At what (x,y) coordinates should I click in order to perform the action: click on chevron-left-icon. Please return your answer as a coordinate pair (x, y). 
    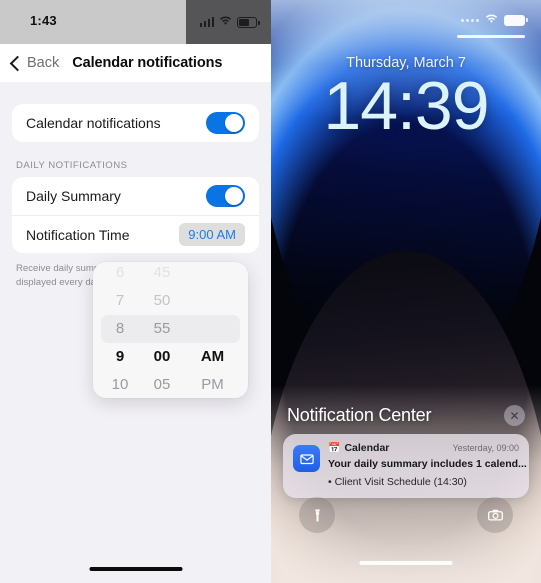
    Looking at the image, I should click on (17, 63).